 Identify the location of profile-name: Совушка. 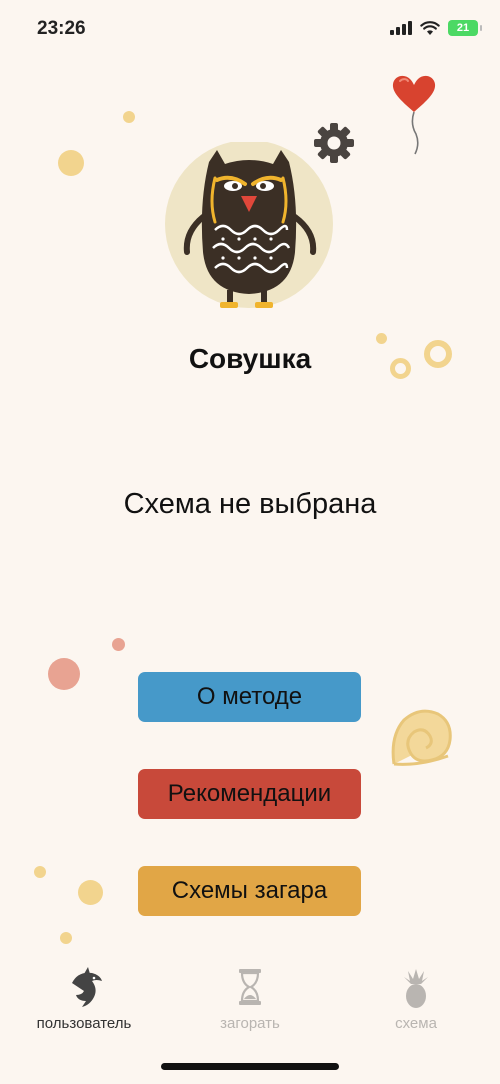
(250, 358).